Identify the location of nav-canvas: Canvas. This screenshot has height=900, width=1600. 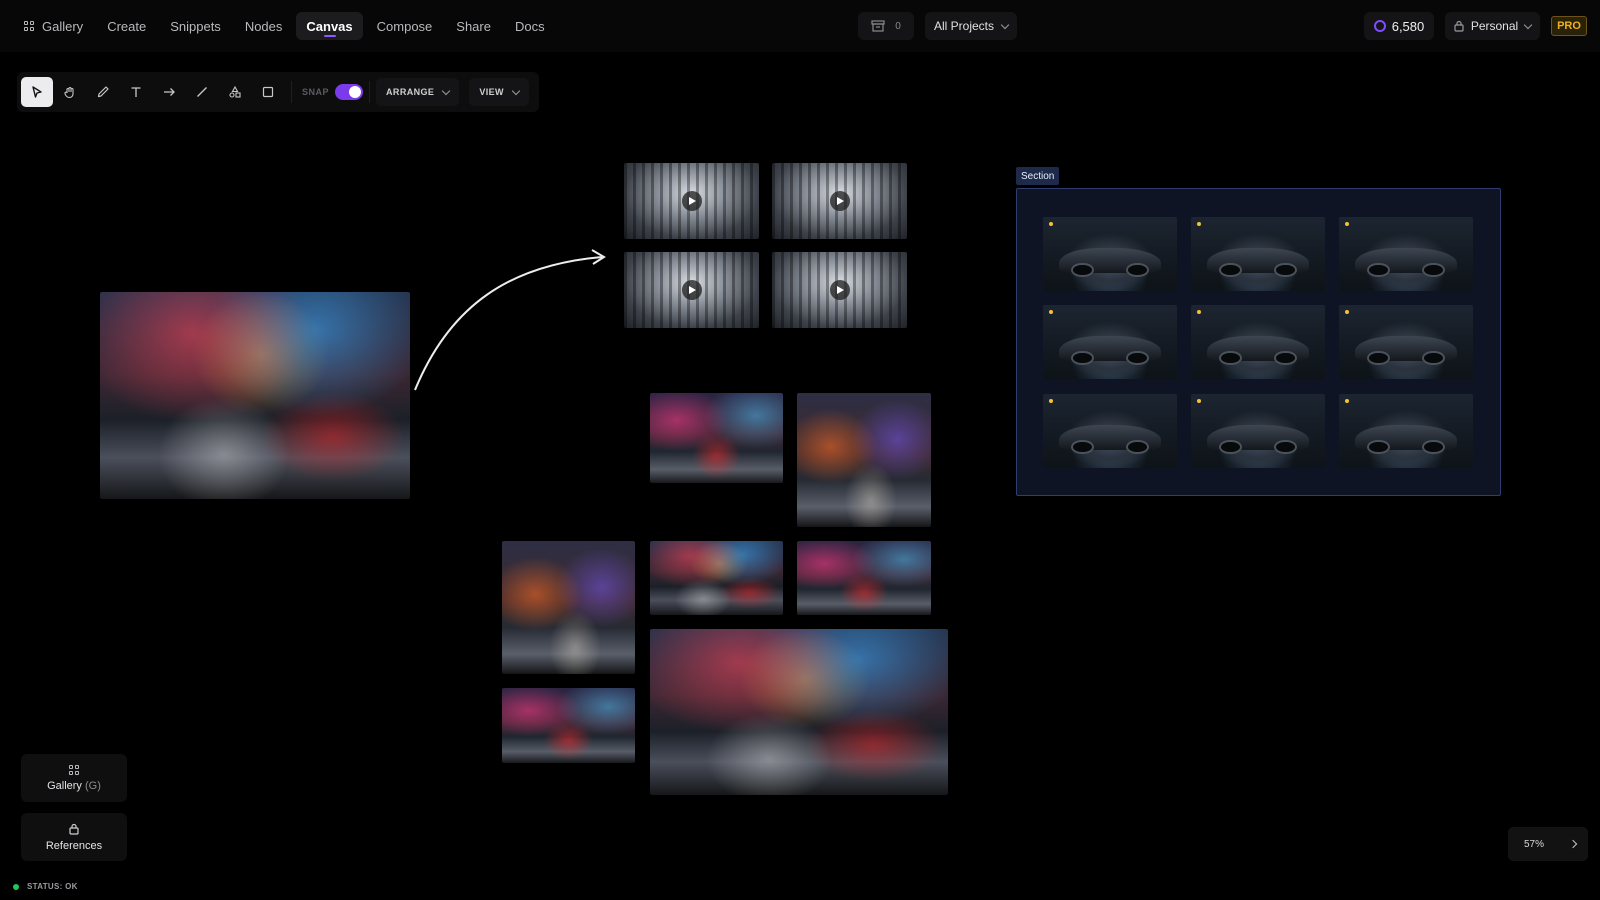
(329, 26).